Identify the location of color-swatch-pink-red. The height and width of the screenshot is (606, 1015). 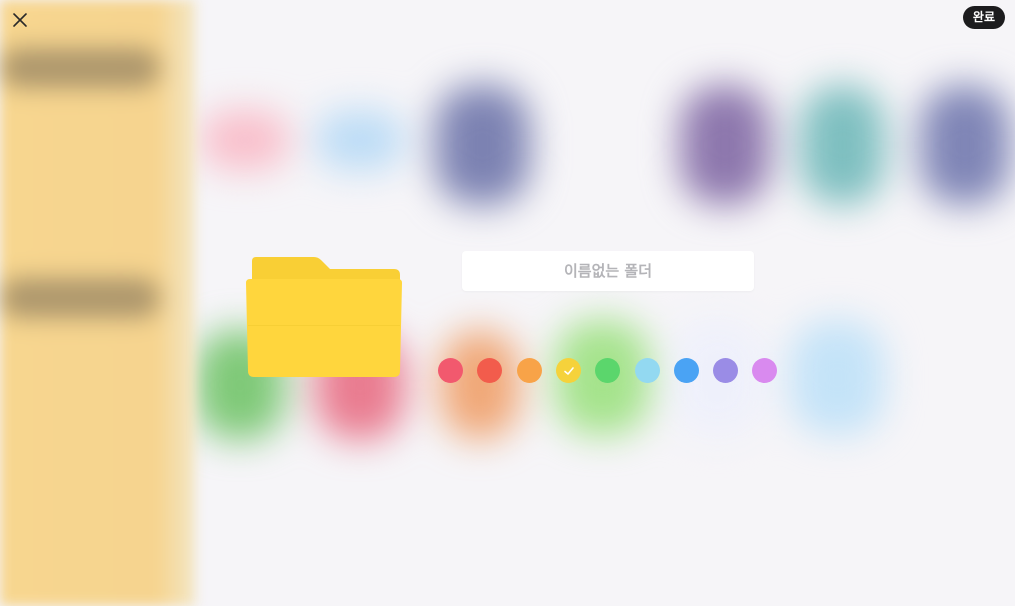
(450, 370).